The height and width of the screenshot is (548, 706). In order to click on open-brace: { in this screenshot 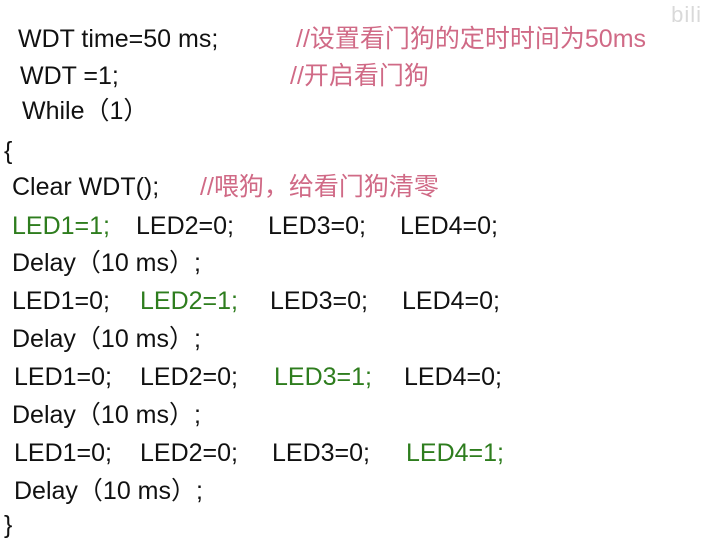, I will do `click(8, 151)`.